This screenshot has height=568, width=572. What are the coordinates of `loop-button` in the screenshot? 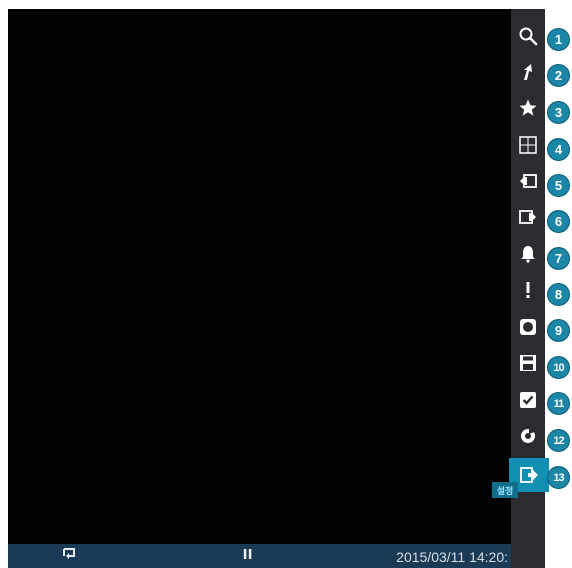 It's located at (69, 556).